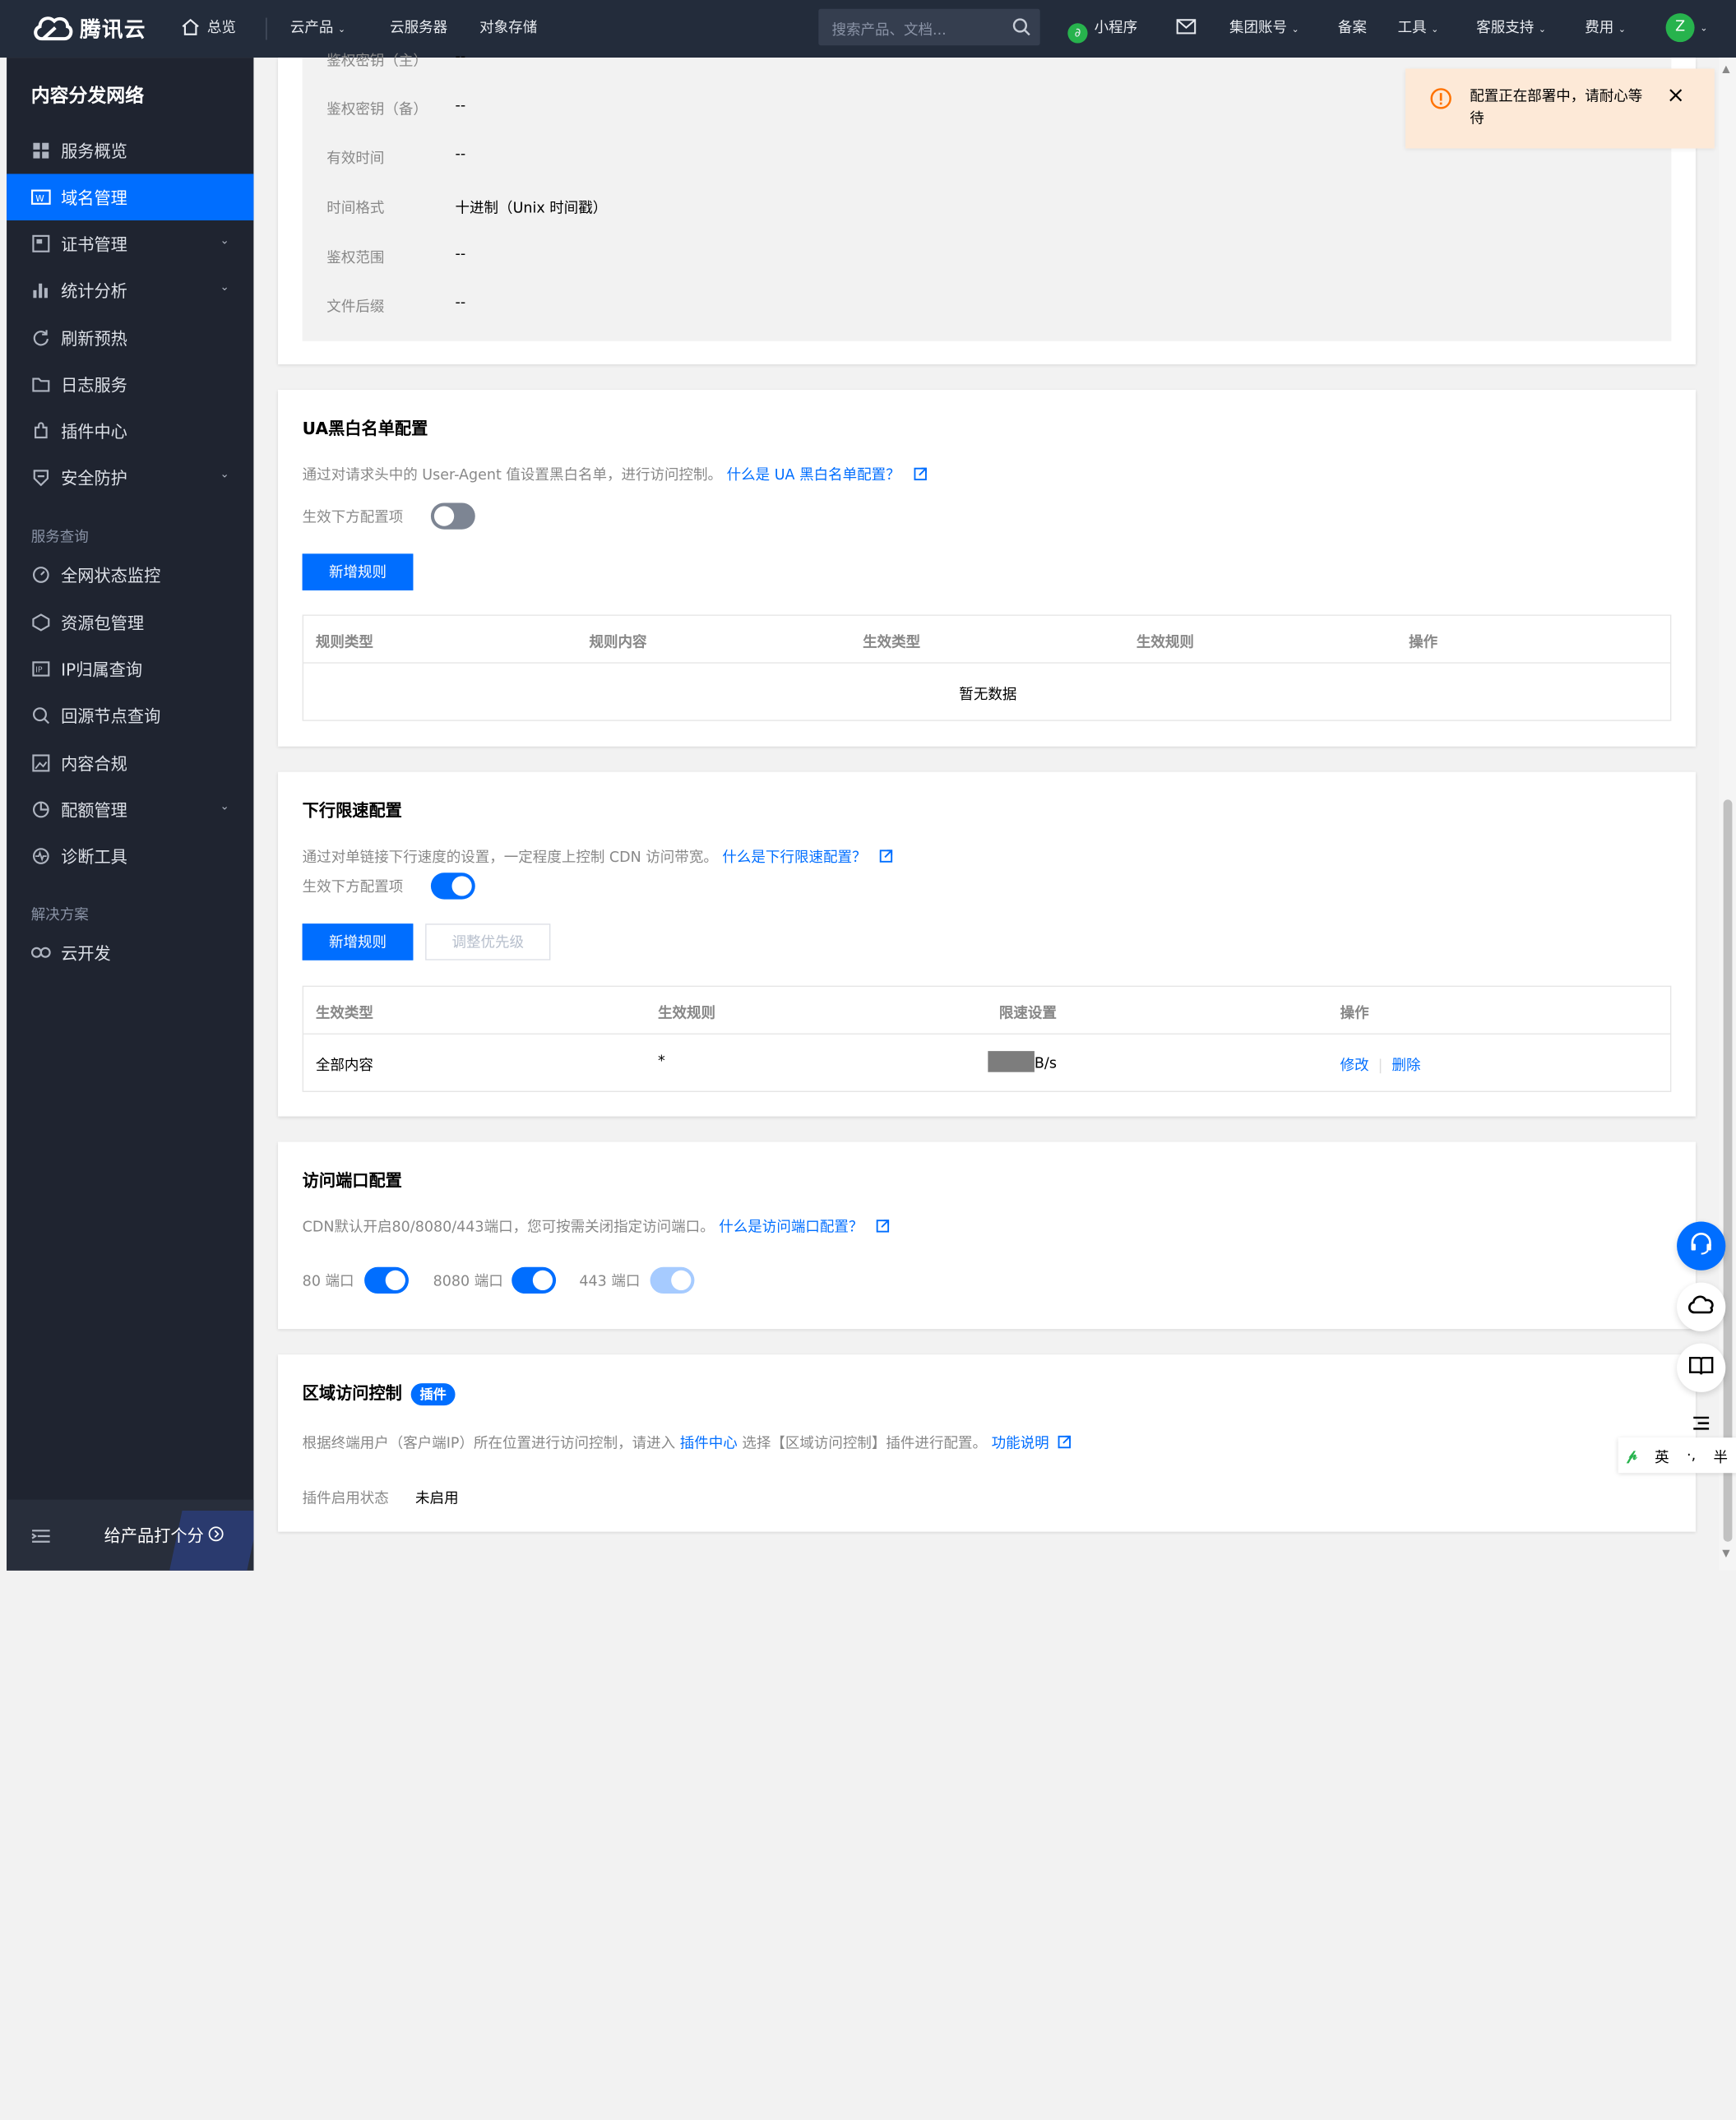 This screenshot has height=2120, width=1736. What do you see at coordinates (344, 1014) in the screenshot?
I see `column-header: 生效类型` at bounding box center [344, 1014].